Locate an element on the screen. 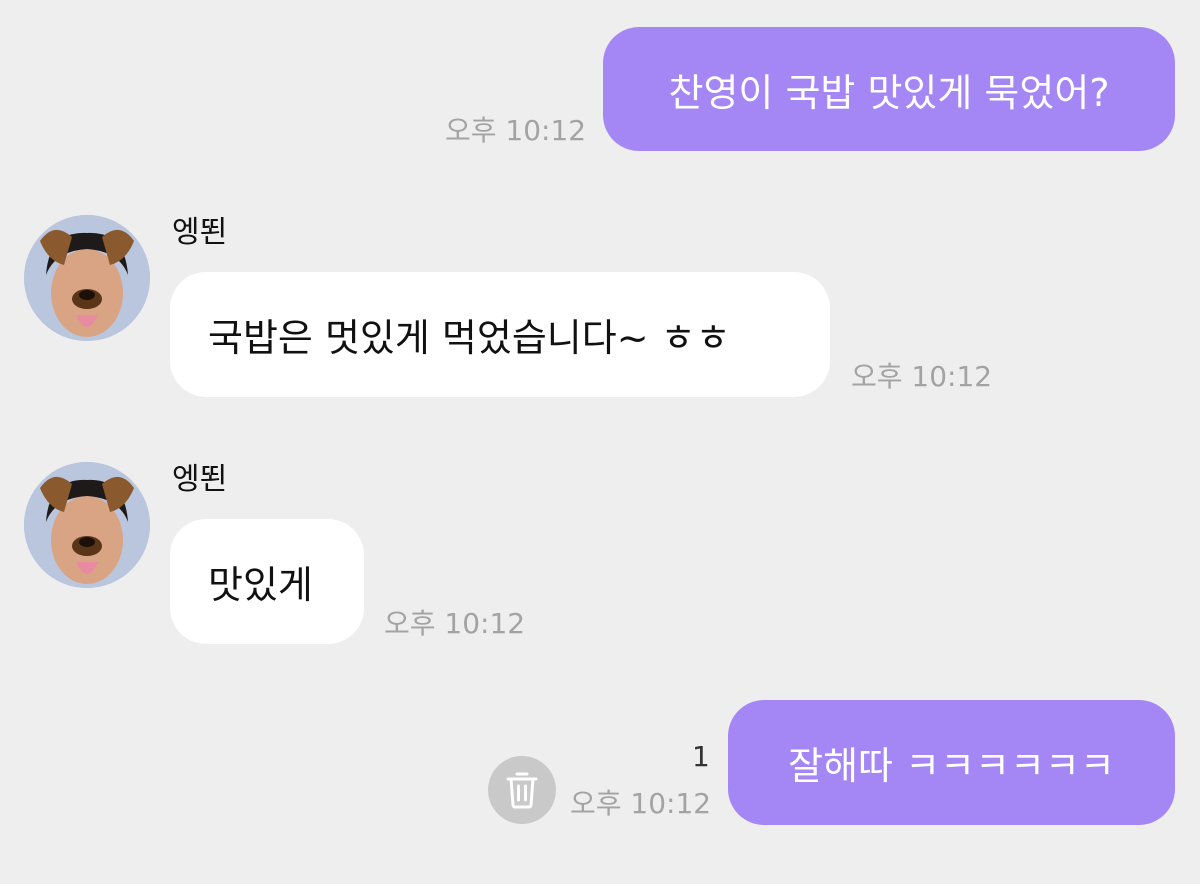 This screenshot has width=1200, height=884. message-2-bubble: 국밥은 멋있게 먹었습니다~ ㅎㅎ is located at coordinates (500, 334).